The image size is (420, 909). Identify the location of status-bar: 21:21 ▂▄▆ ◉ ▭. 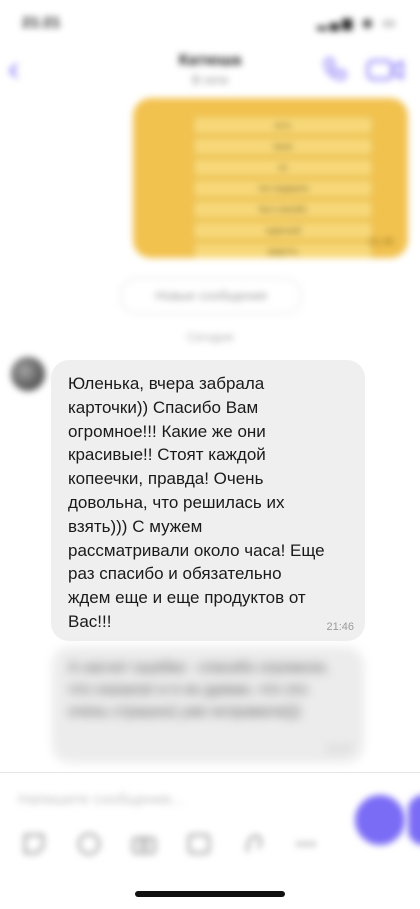
(210, 22).